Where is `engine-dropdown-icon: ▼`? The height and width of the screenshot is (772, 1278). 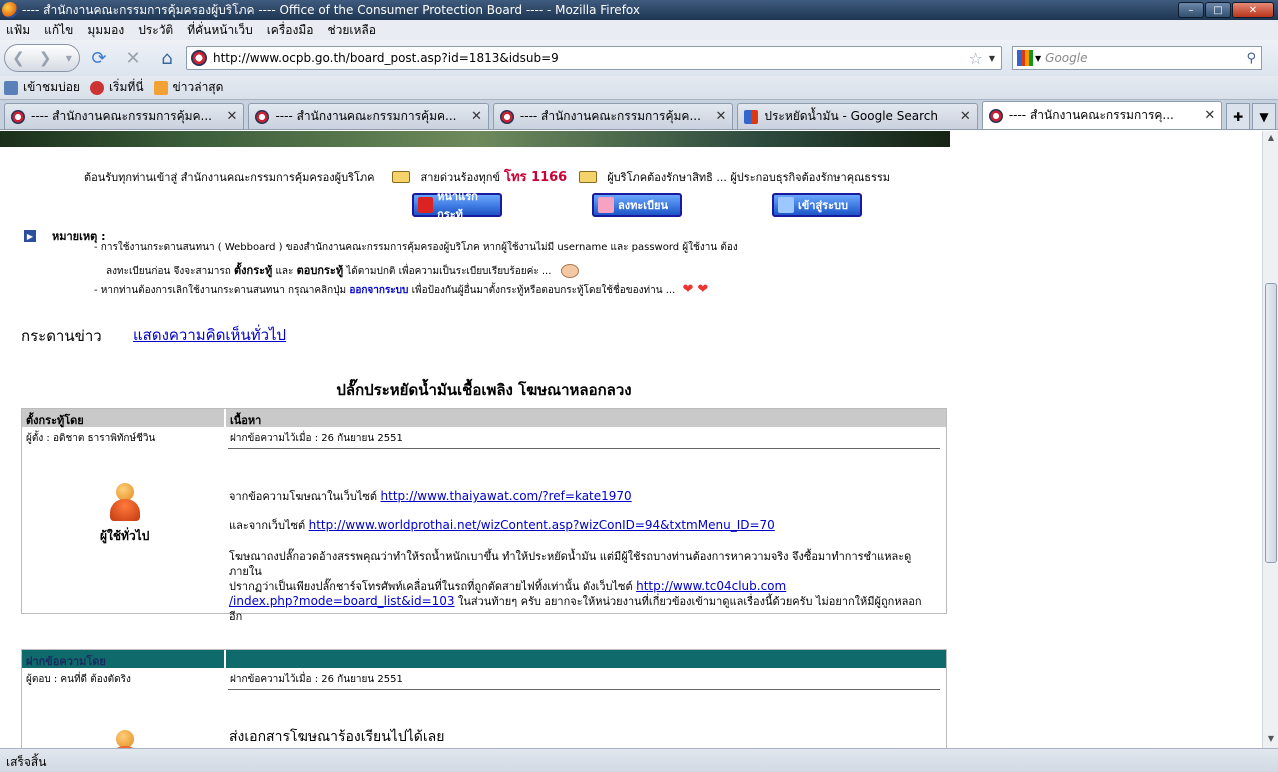
engine-dropdown-icon: ▼ is located at coordinates (1038, 58).